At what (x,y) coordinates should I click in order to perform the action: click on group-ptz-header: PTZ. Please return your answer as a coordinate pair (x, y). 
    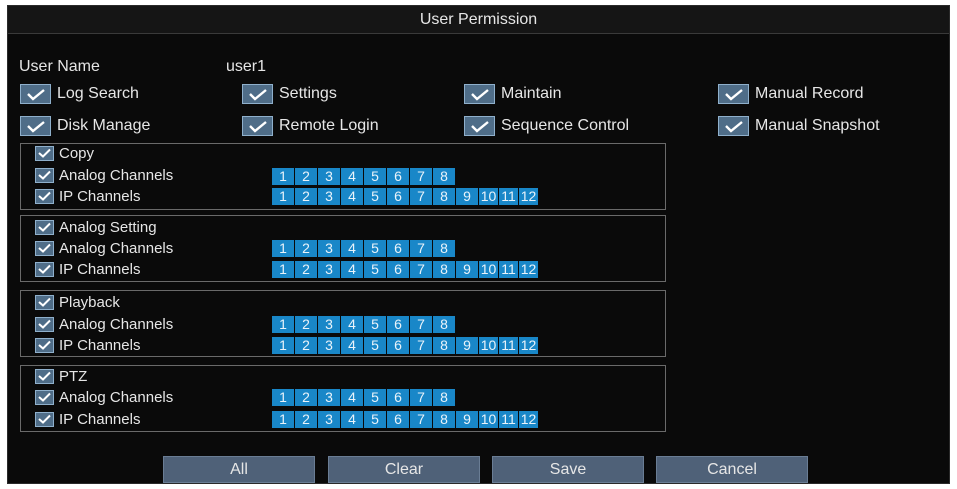
    Looking at the image, I should click on (61, 376).